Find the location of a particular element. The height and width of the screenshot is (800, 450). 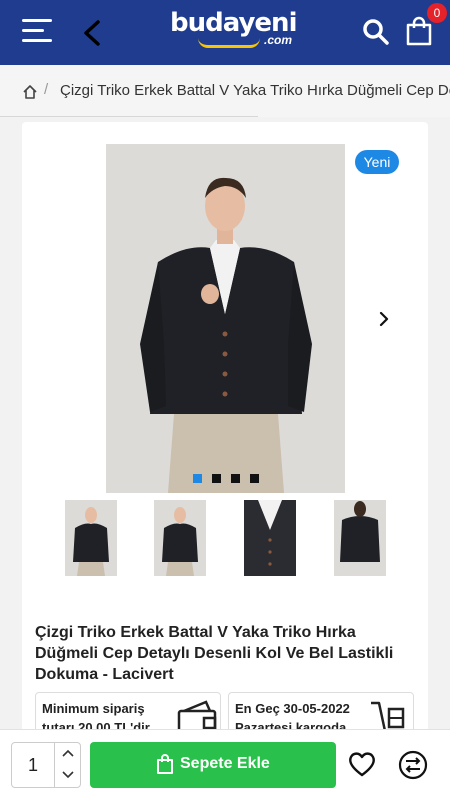

chevron-right-icon is located at coordinates (384, 319).